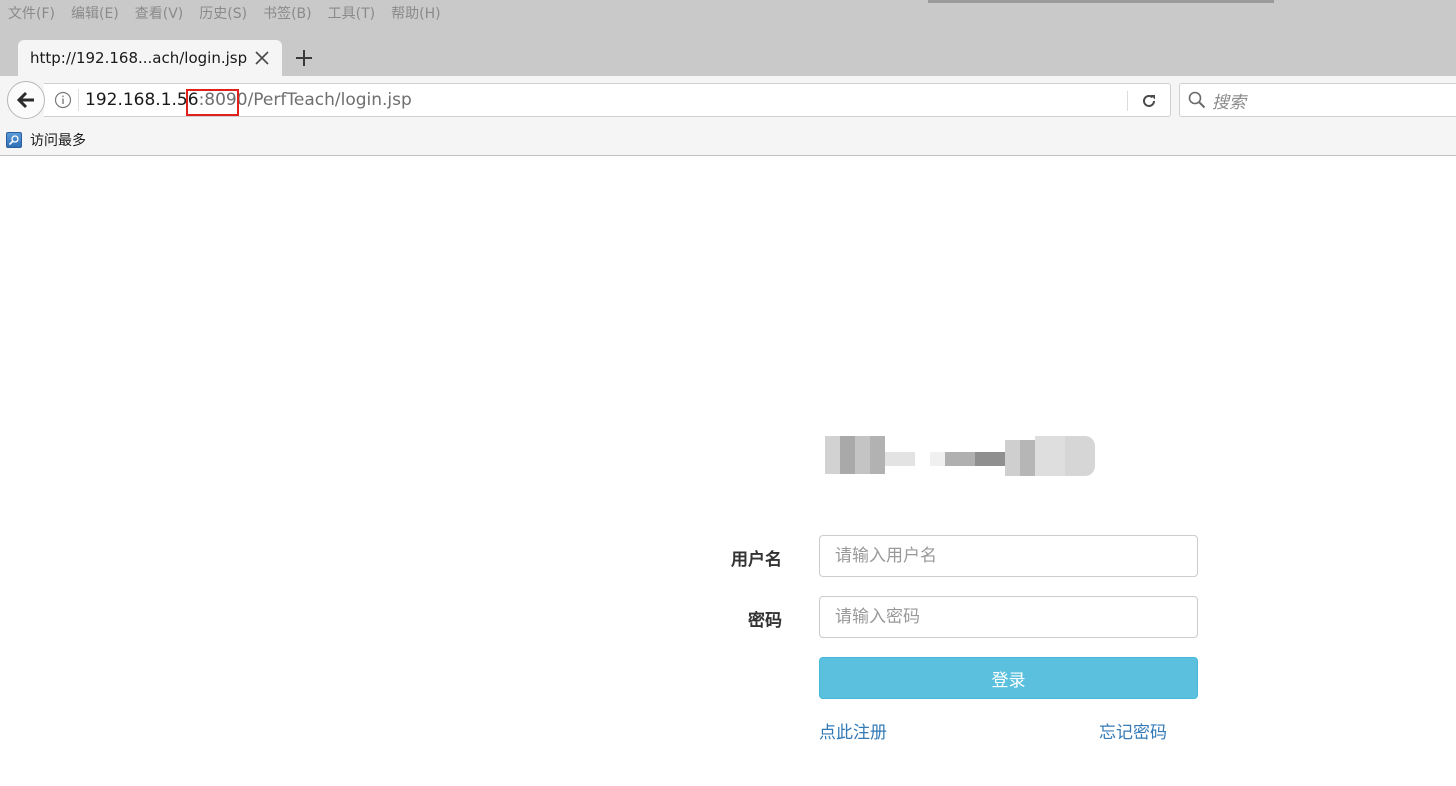 The image size is (1456, 786). Describe the element at coordinates (1008, 556) in the screenshot. I see `username-input` at that location.